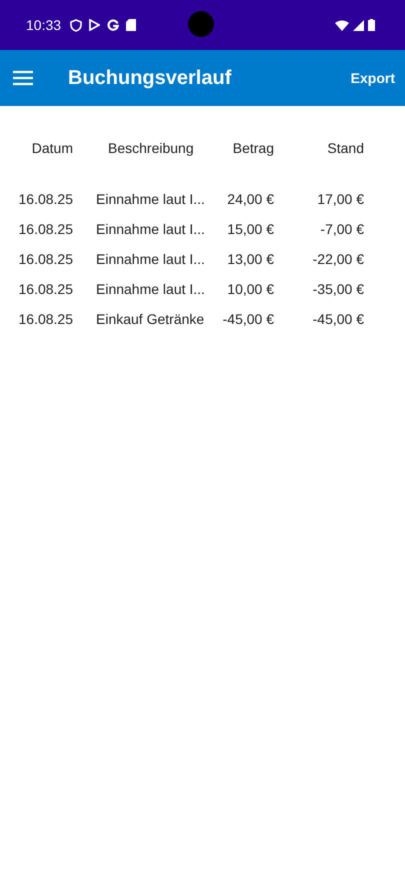 The image size is (405, 887). Describe the element at coordinates (338, 259) in the screenshot. I see `table-cell-text: -22,00 €` at that location.